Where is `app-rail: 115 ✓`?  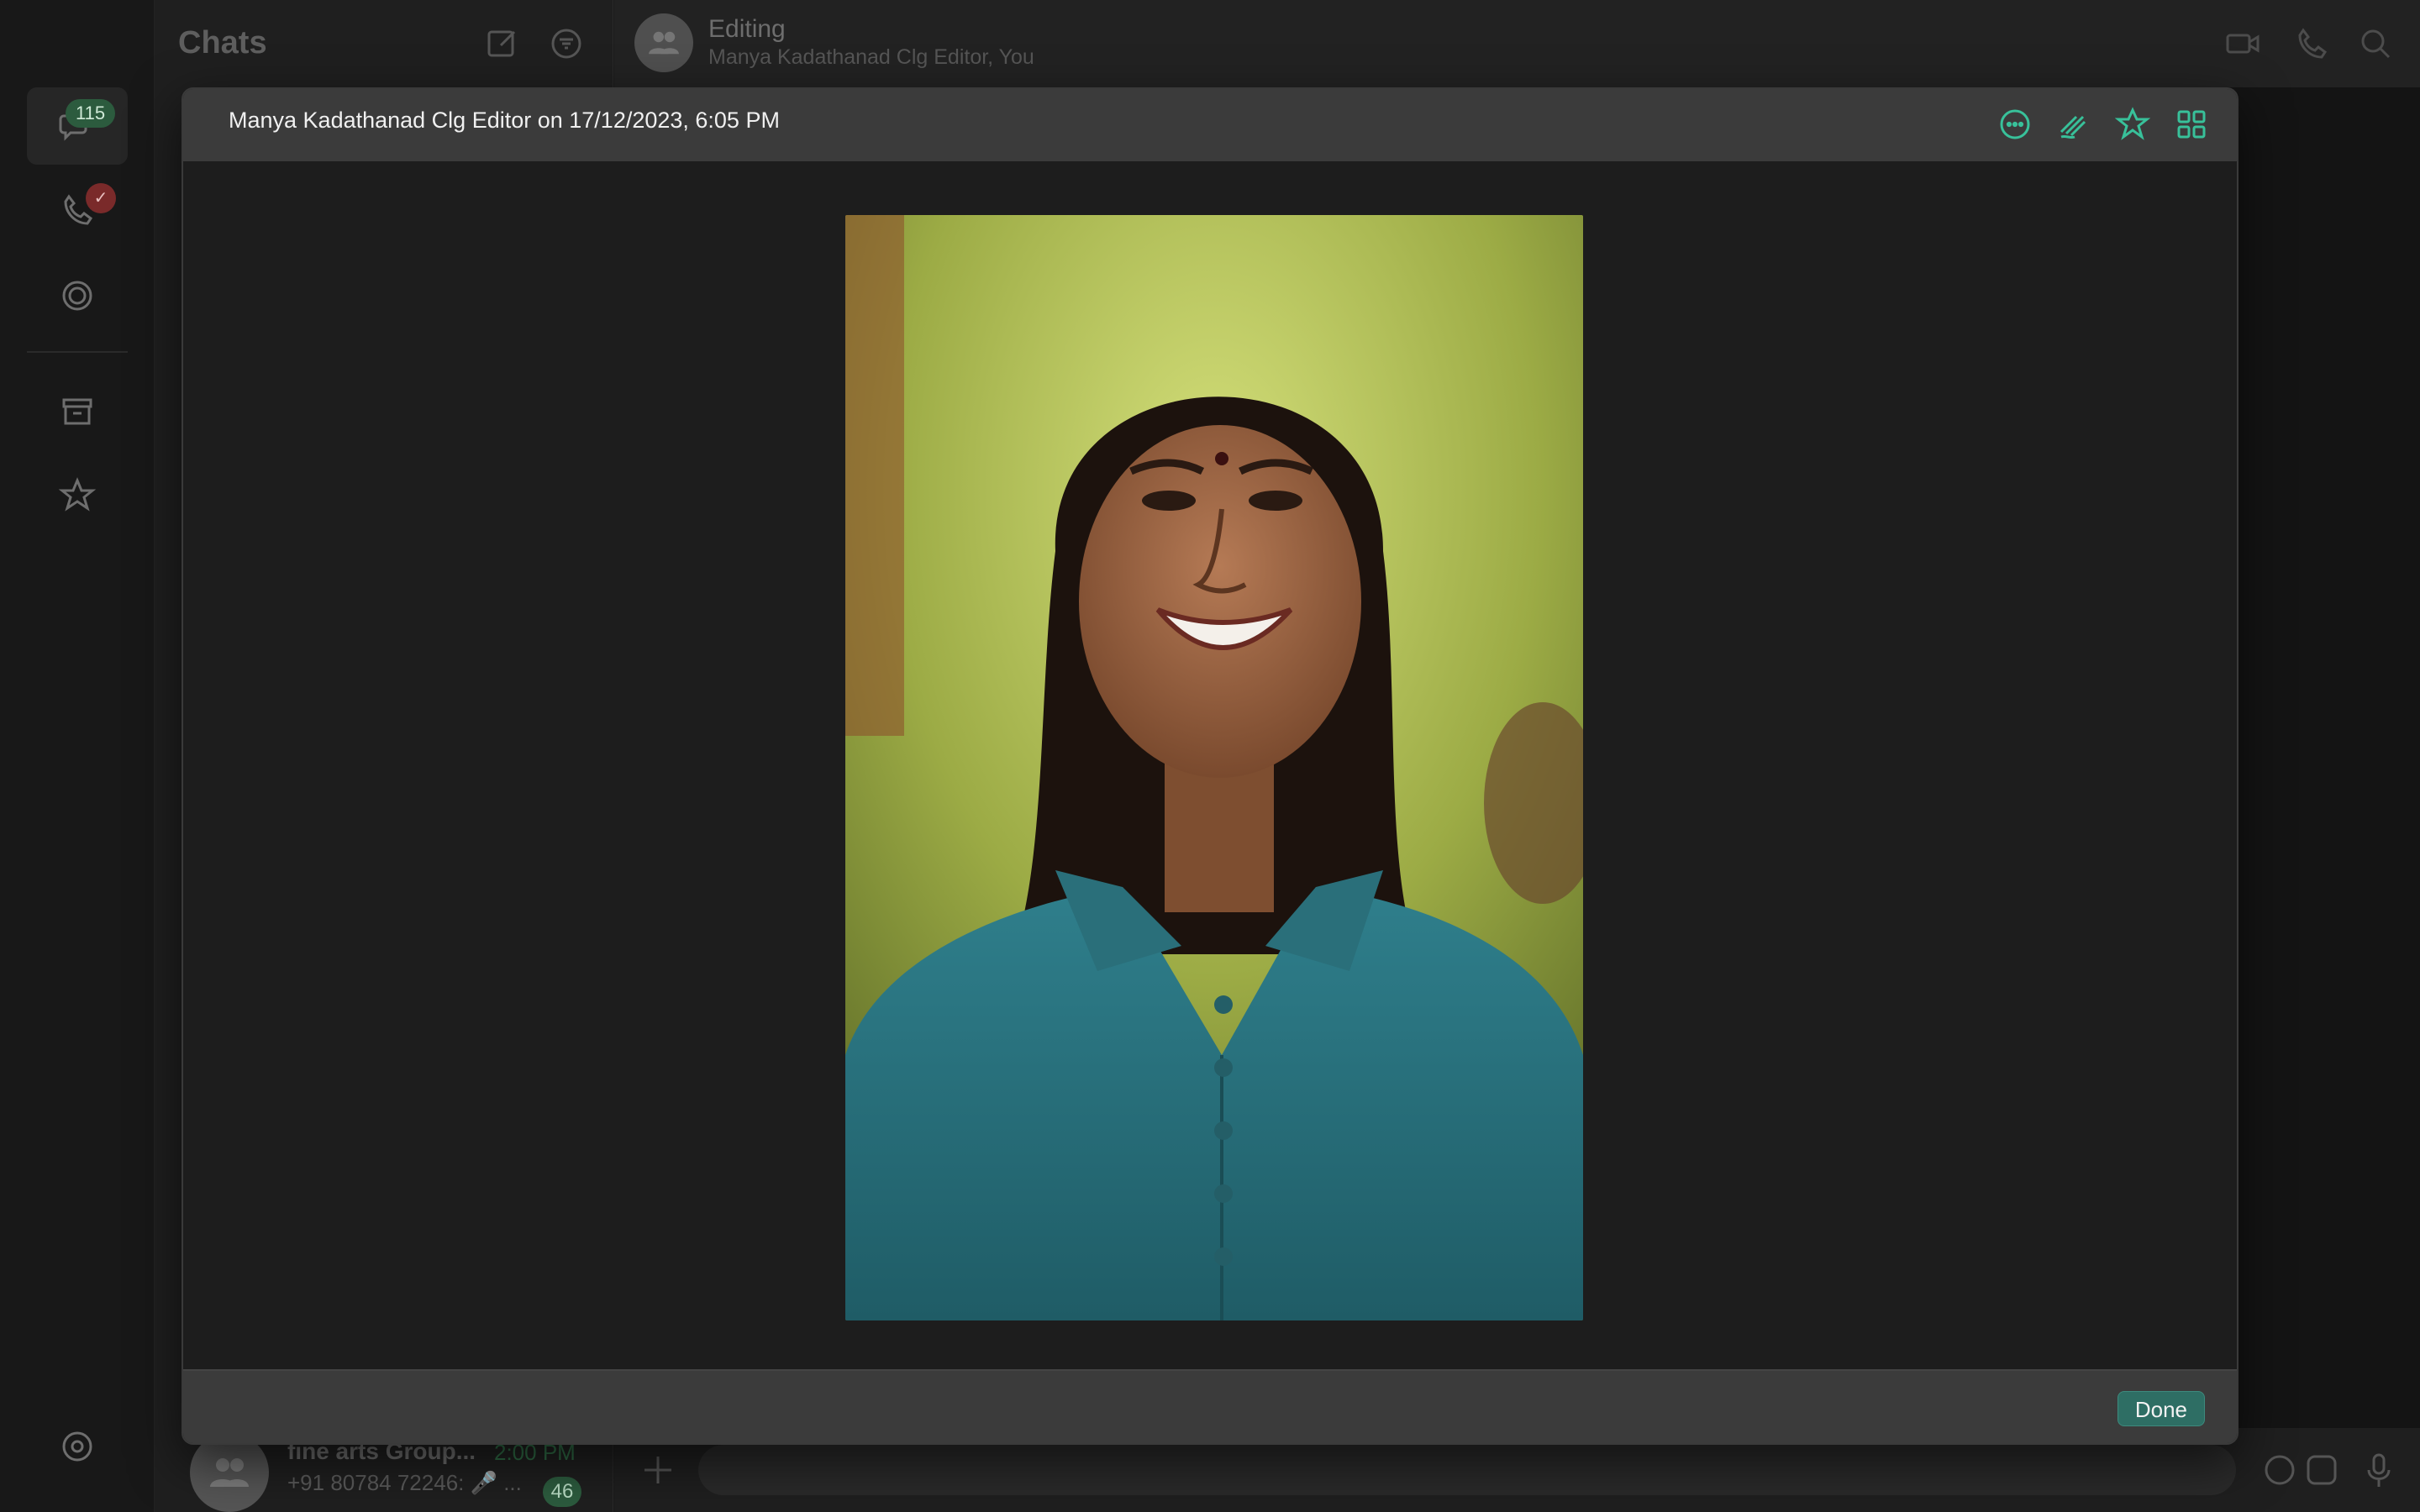 app-rail: 115 ✓ is located at coordinates (77, 756).